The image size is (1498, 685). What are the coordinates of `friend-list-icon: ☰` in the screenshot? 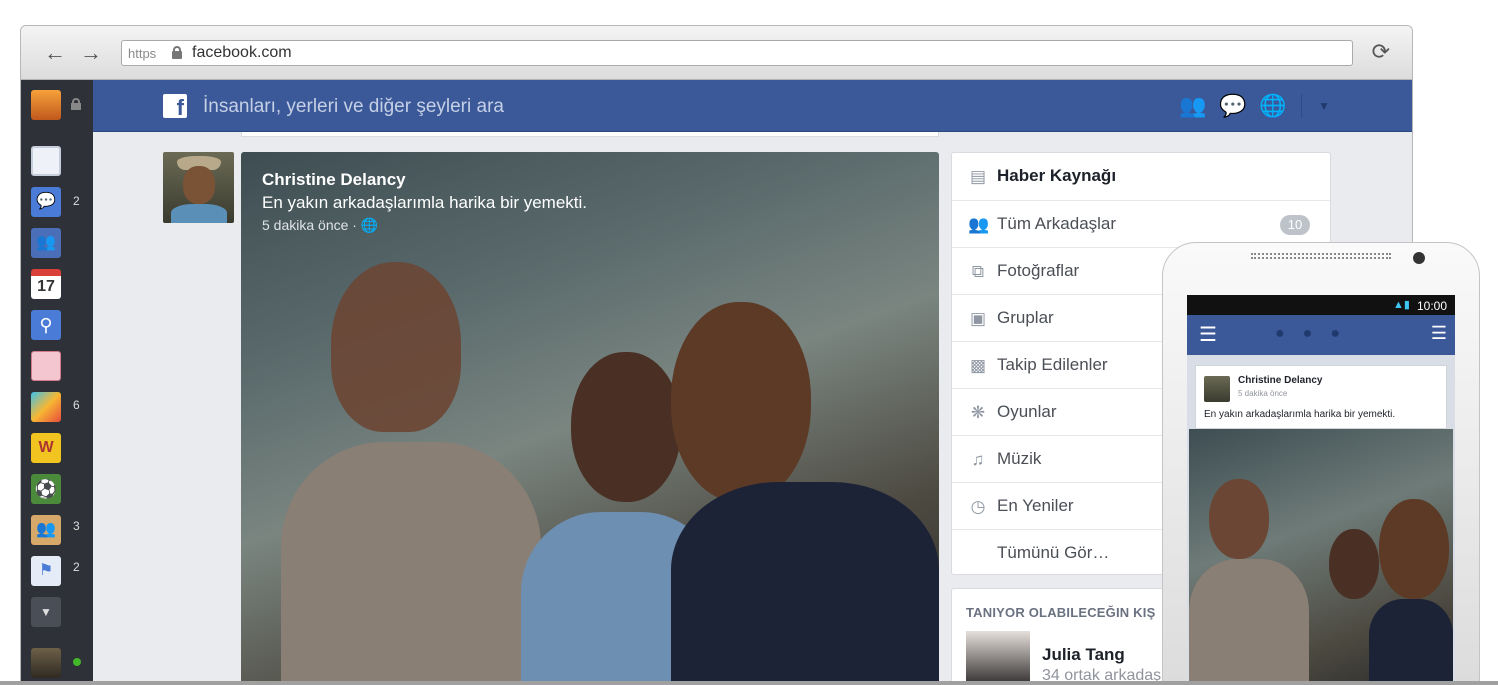 It's located at (1439, 333).